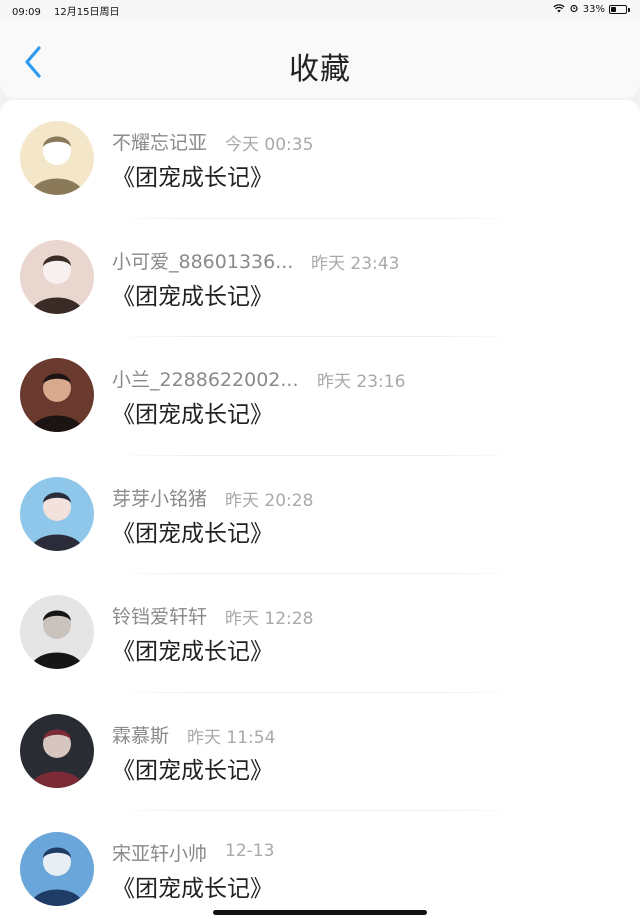 The image size is (640, 921). Describe the element at coordinates (269, 500) in the screenshot. I see `favorite-time: 昨天 20:28` at that location.